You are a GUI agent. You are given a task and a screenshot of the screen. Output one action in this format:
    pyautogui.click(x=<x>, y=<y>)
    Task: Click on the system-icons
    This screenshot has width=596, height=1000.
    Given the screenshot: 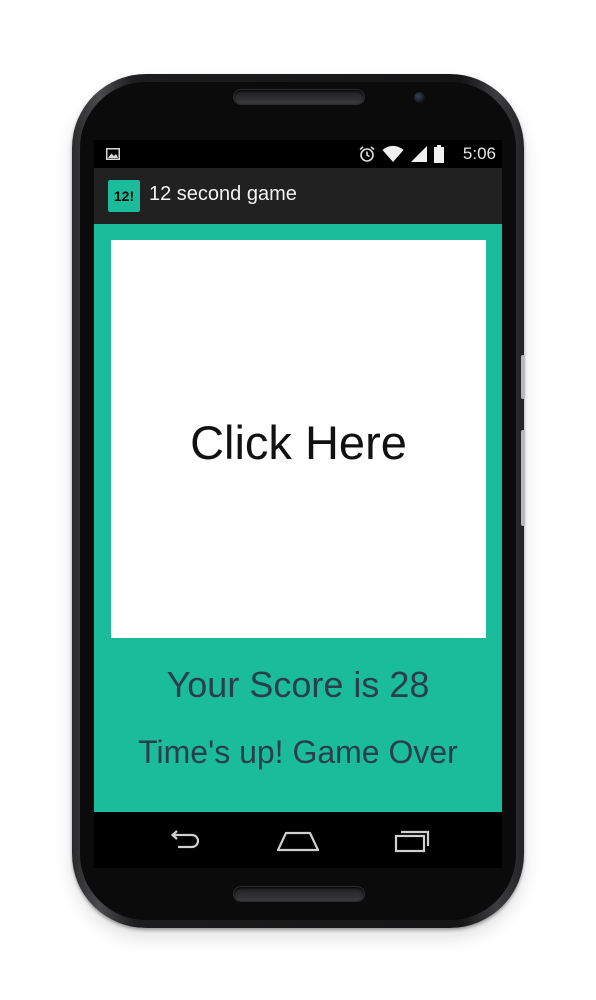 What is the action you would take?
    pyautogui.click(x=401, y=154)
    